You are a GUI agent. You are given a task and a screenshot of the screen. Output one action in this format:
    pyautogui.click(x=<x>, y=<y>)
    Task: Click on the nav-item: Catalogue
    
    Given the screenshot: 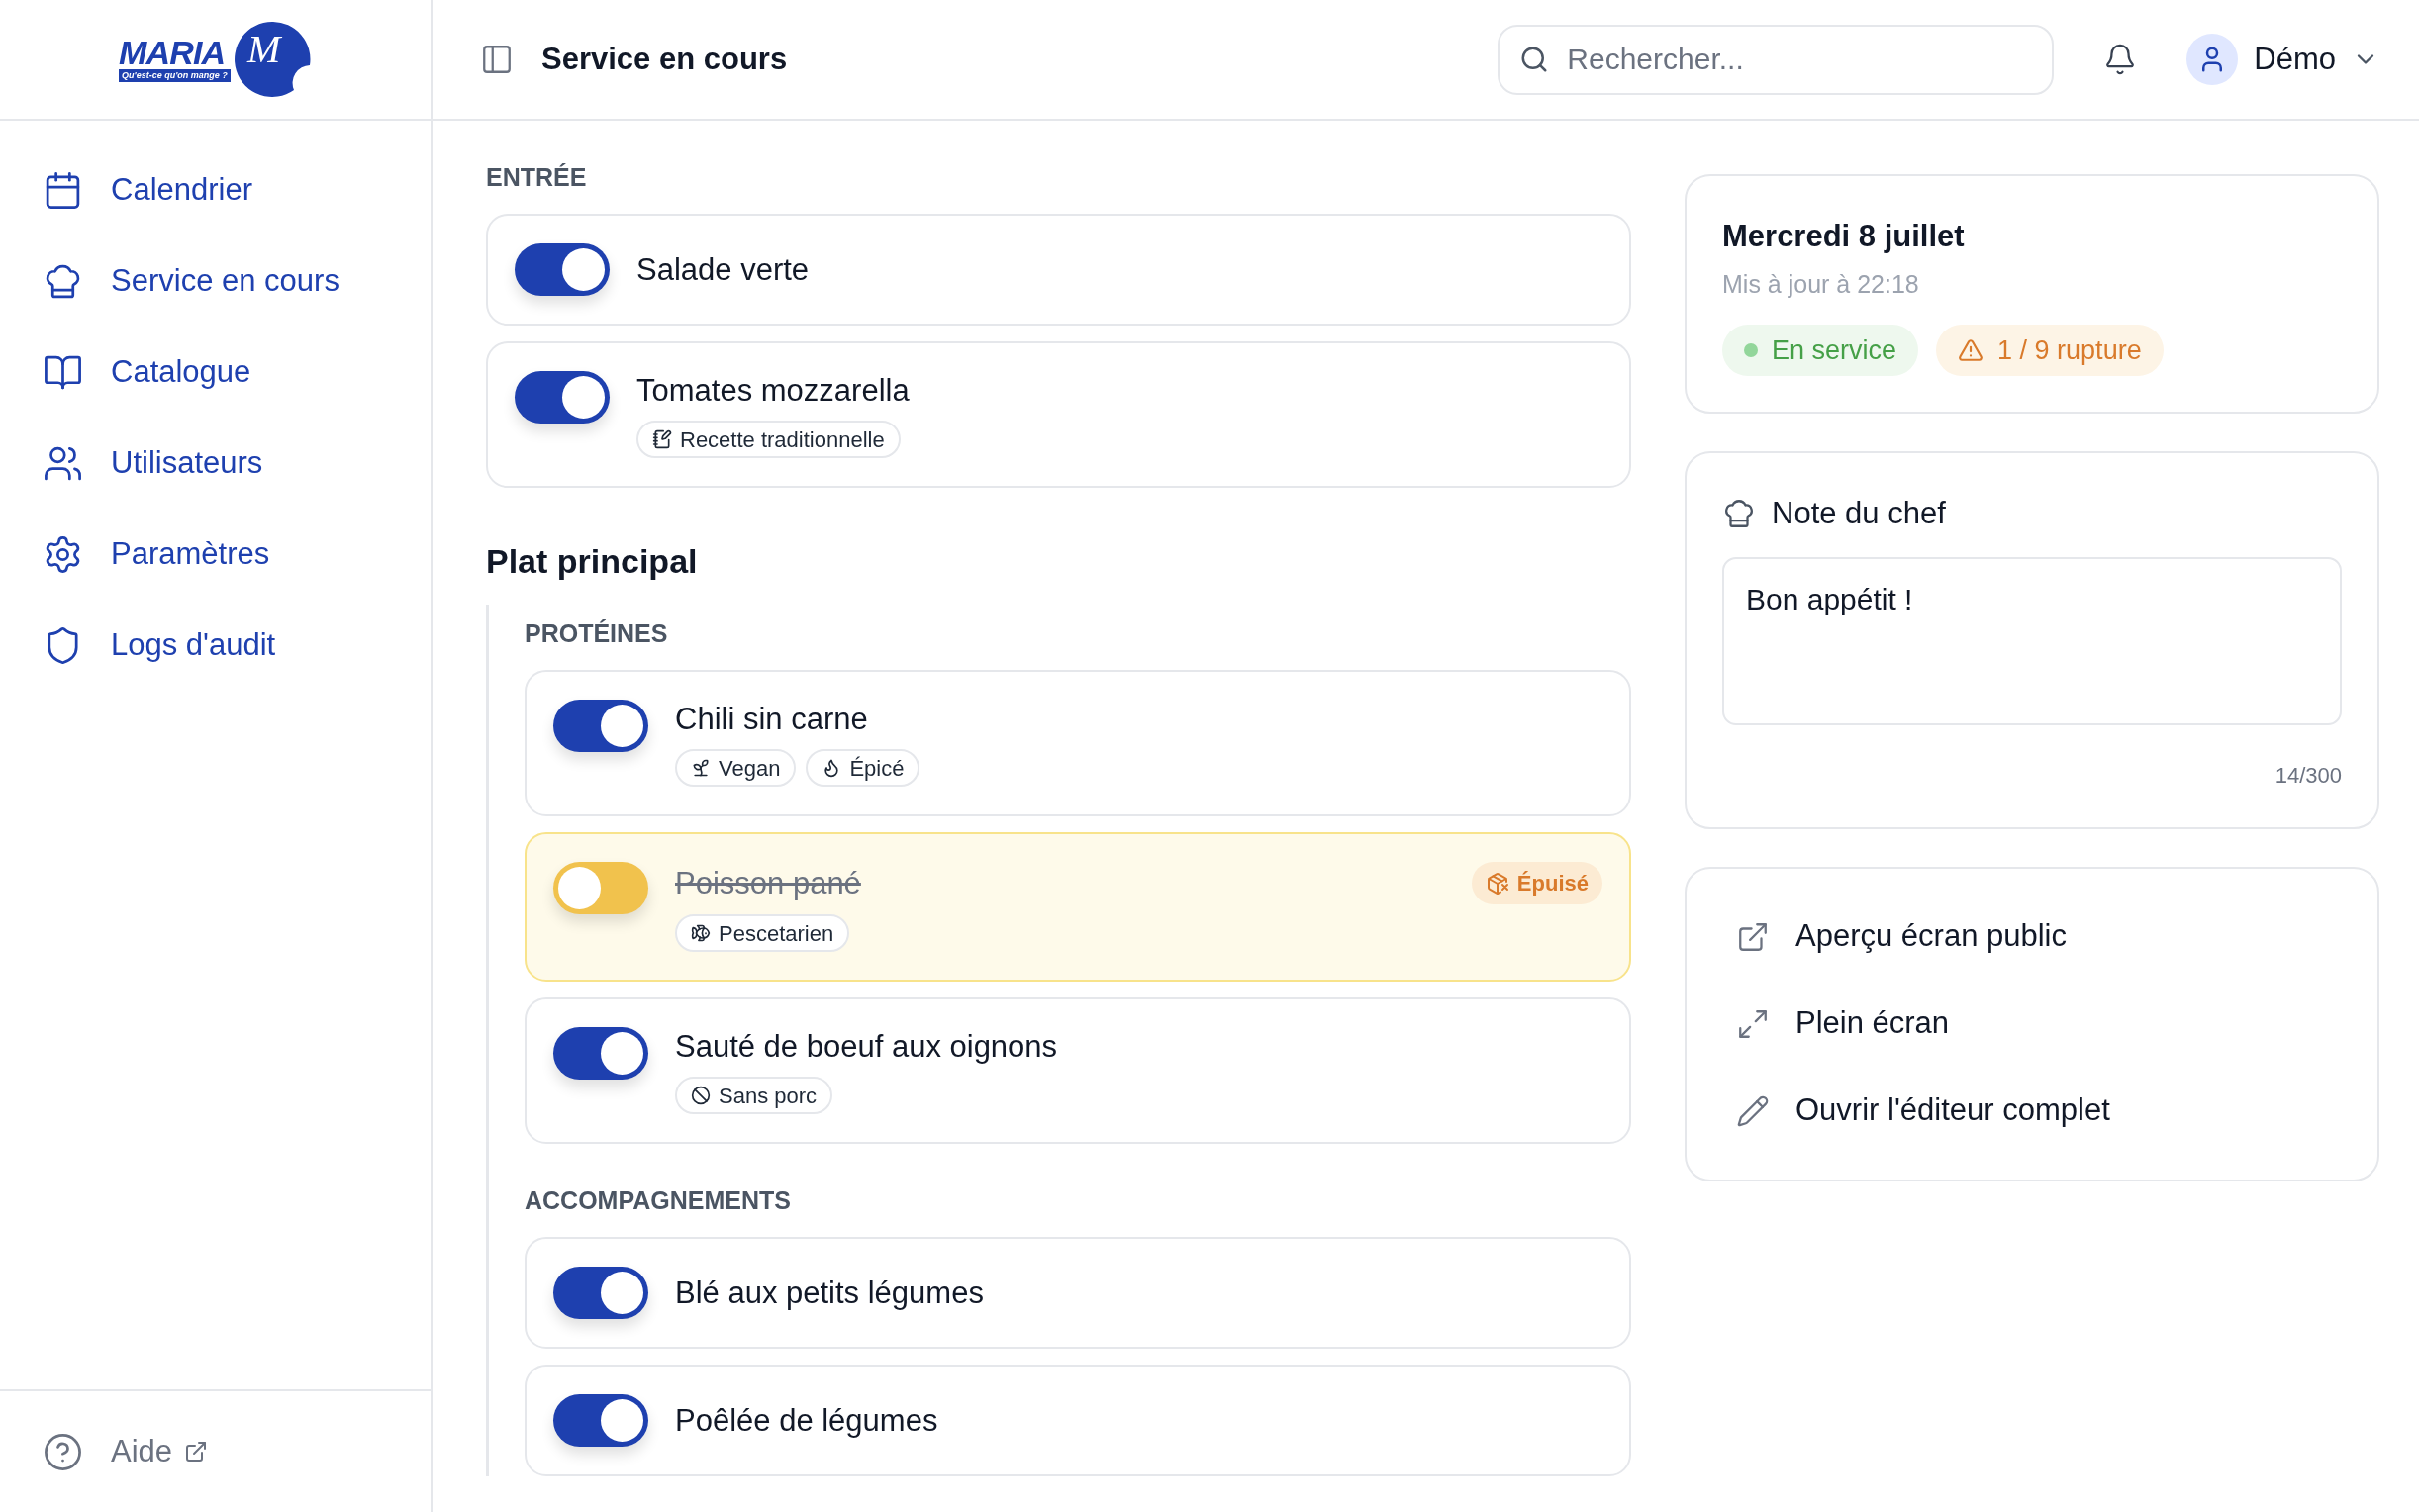 What is the action you would take?
    pyautogui.click(x=215, y=373)
    